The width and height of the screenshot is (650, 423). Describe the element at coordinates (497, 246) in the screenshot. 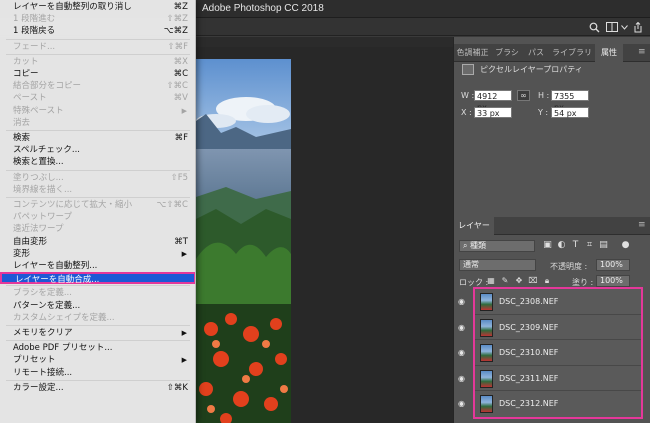

I see `layer-filter-select: ⌕ 種類` at that location.